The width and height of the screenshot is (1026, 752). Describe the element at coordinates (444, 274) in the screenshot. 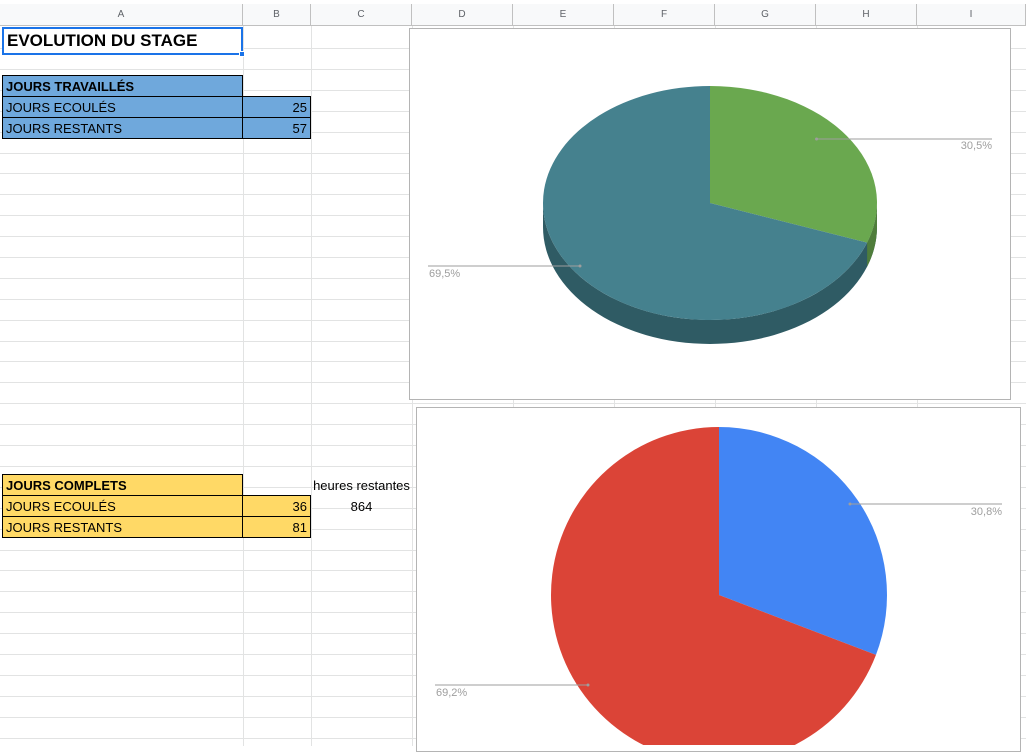

I see `data-label: 69,5%` at that location.